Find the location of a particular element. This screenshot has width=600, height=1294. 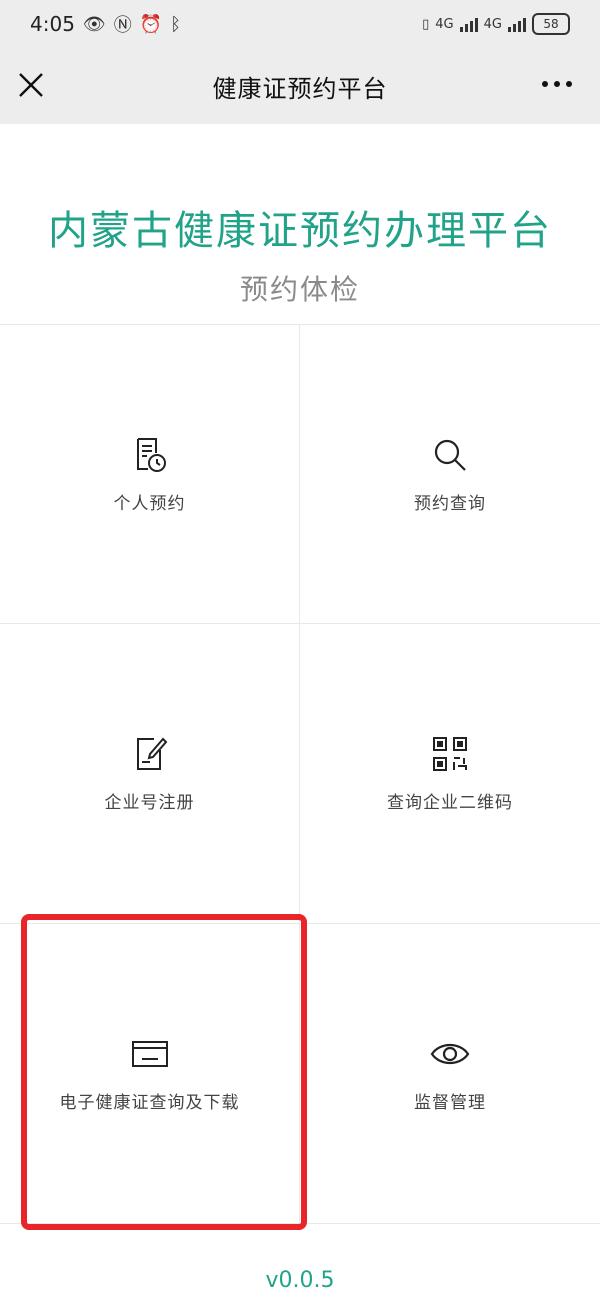

eye-icon is located at coordinates (450, 1054).